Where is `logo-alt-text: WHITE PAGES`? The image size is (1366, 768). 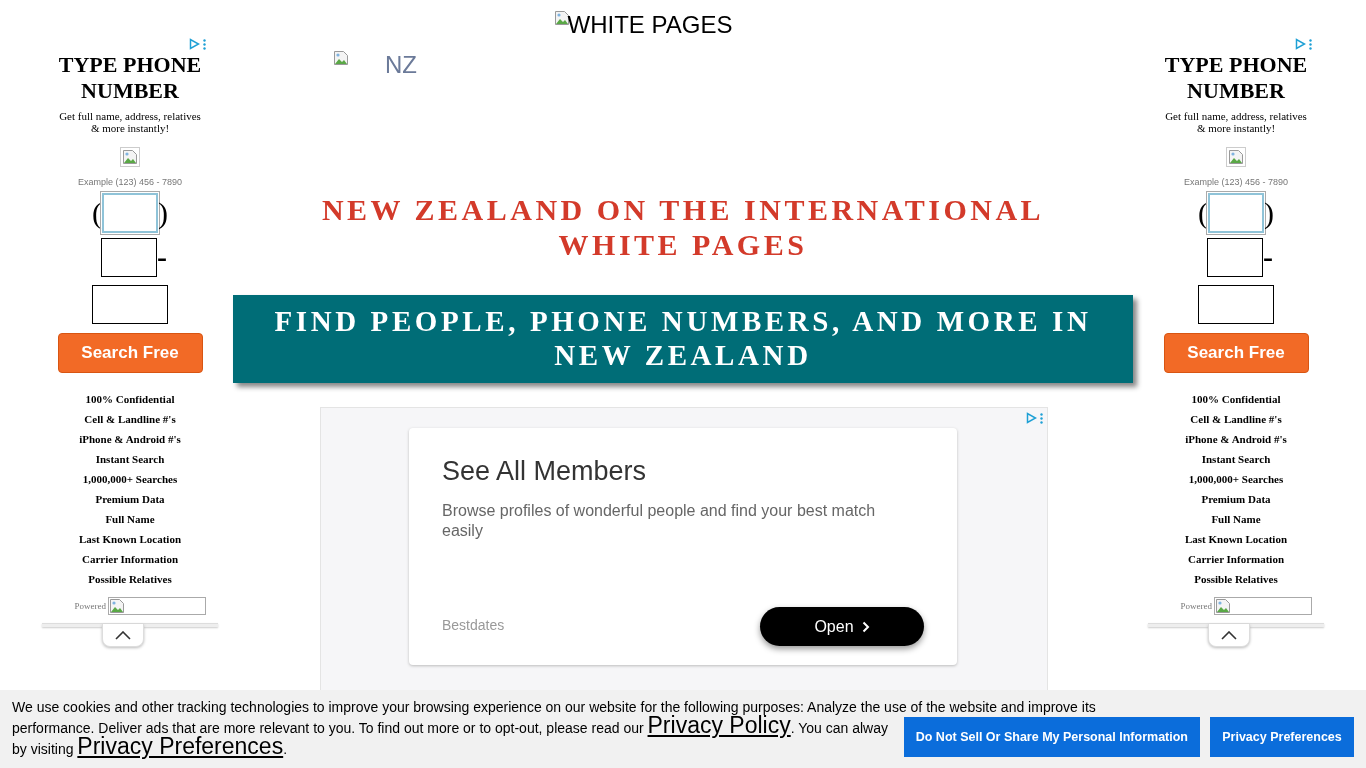 logo-alt-text: WHITE PAGES is located at coordinates (650, 25).